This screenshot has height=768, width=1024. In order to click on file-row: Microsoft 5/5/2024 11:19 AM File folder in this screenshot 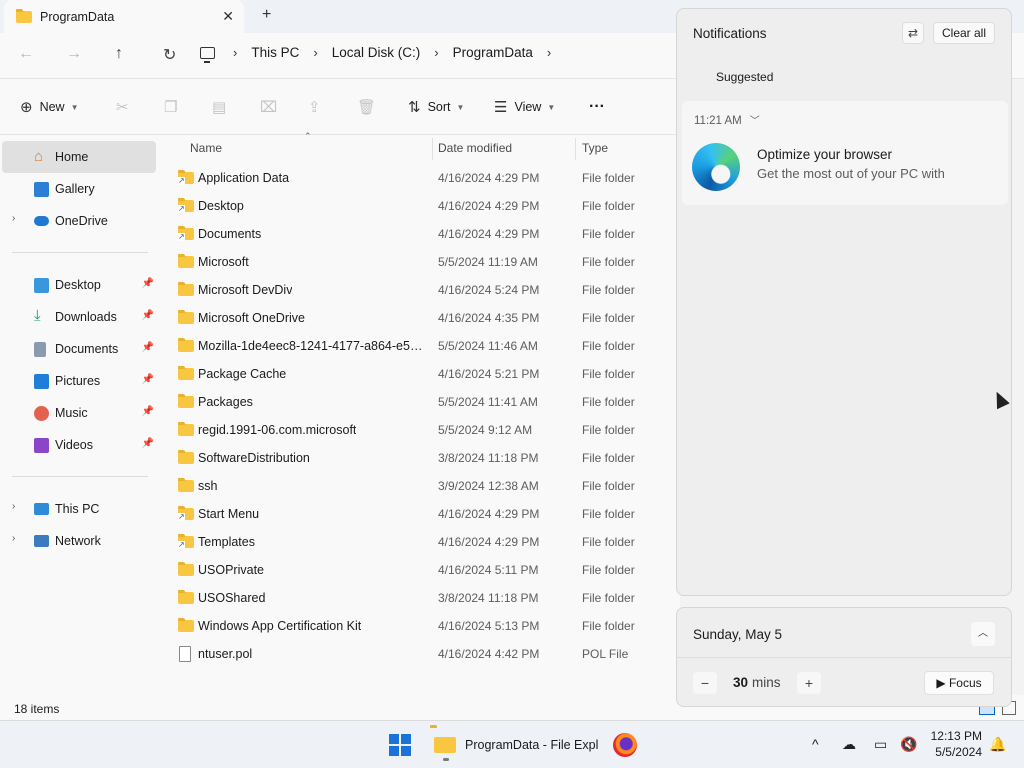, I will do `click(425, 262)`.